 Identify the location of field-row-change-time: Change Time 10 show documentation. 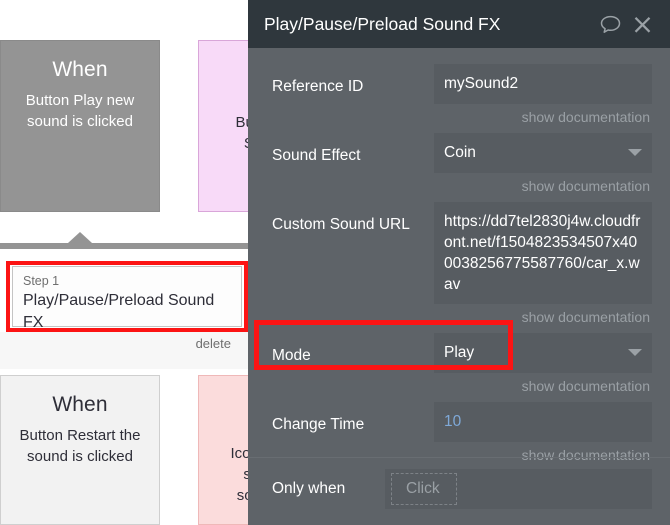
(459, 433).